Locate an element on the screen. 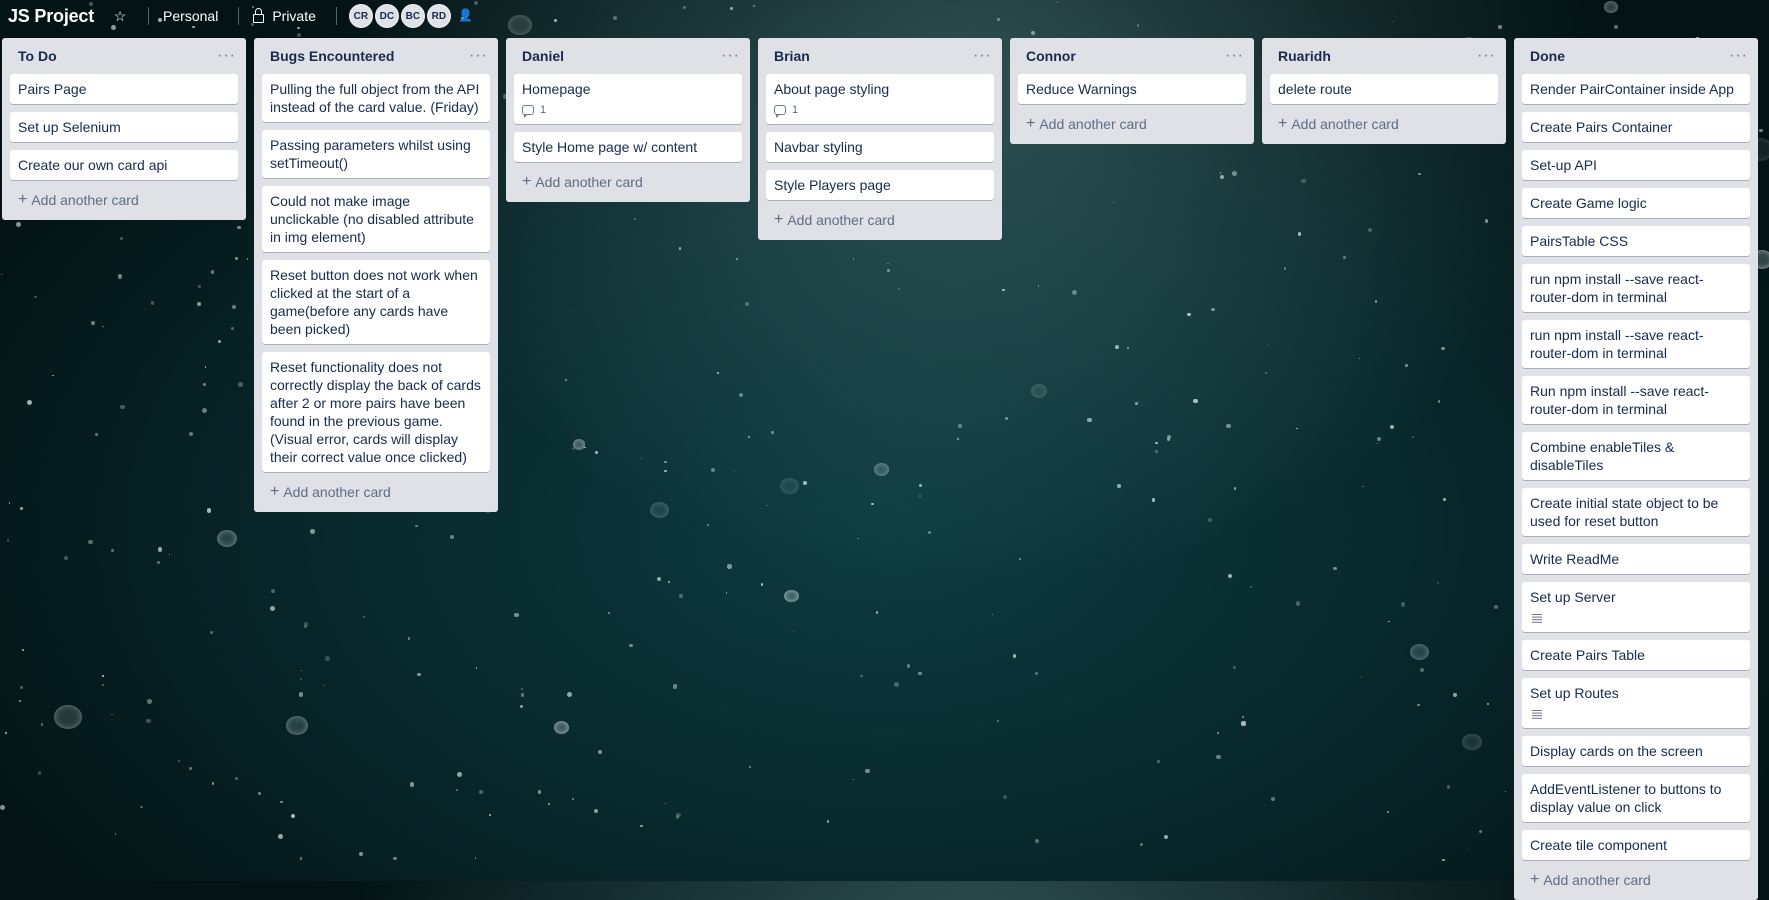  card: Write ReadMe is located at coordinates (1636, 559).